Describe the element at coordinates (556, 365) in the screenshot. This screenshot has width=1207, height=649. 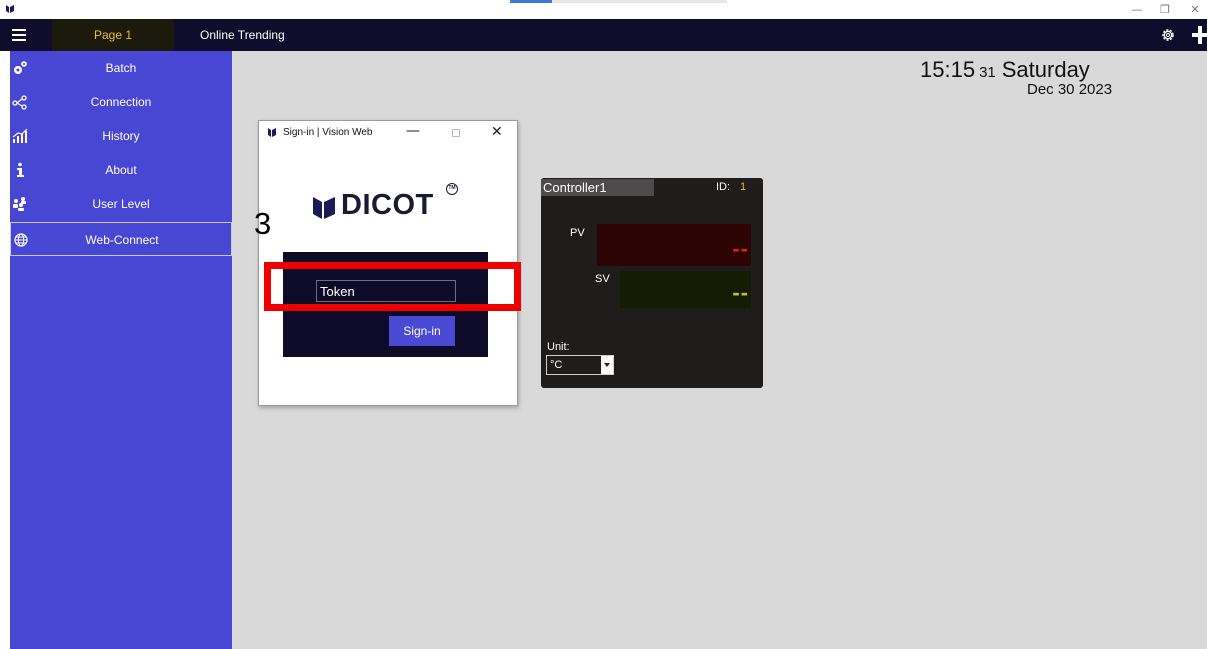
I see `unit-select-value: °C` at that location.